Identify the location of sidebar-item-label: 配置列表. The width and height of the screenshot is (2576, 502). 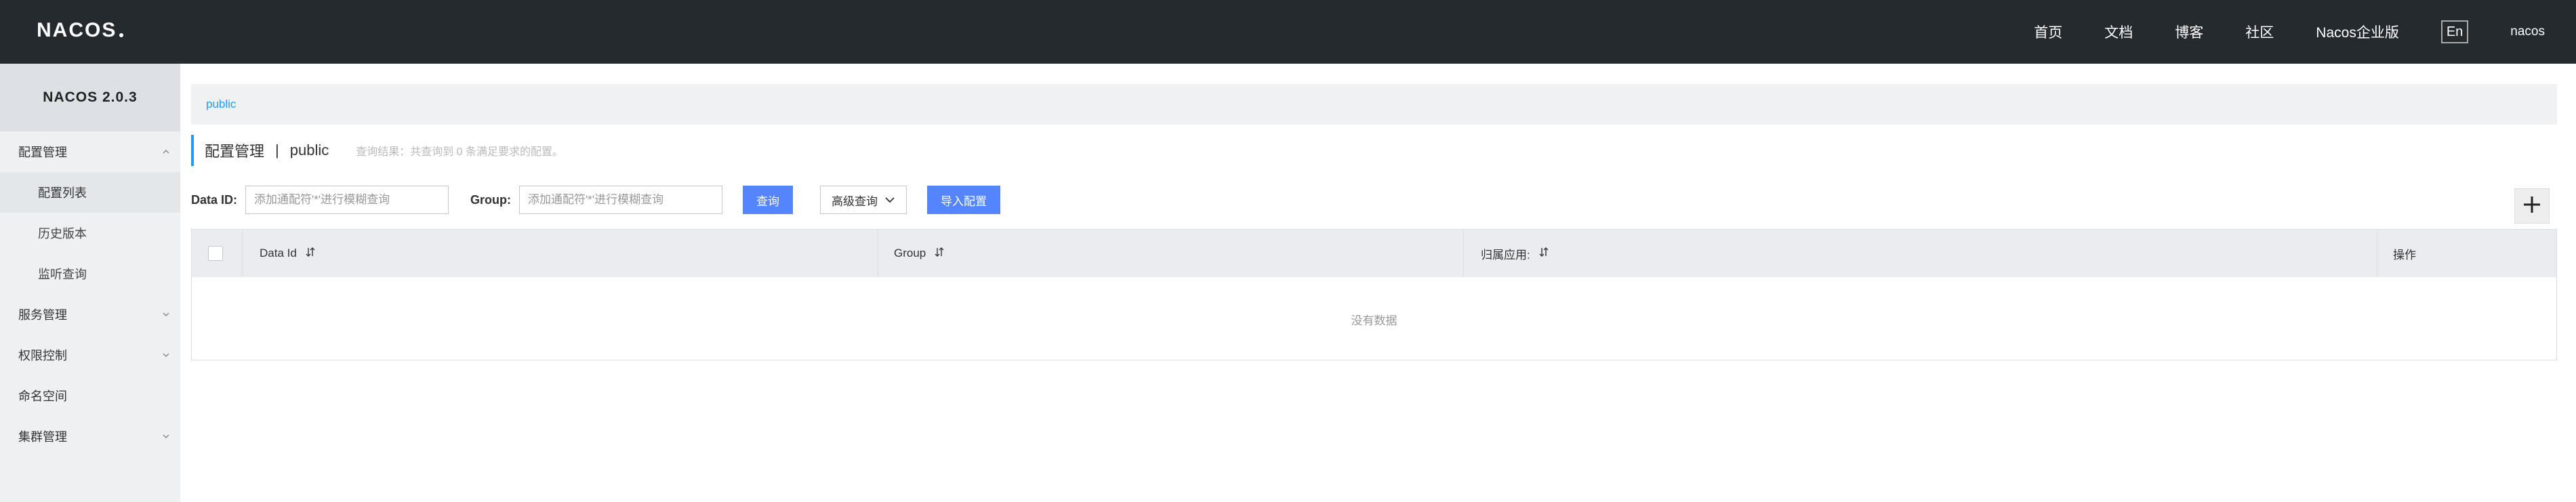
(63, 193).